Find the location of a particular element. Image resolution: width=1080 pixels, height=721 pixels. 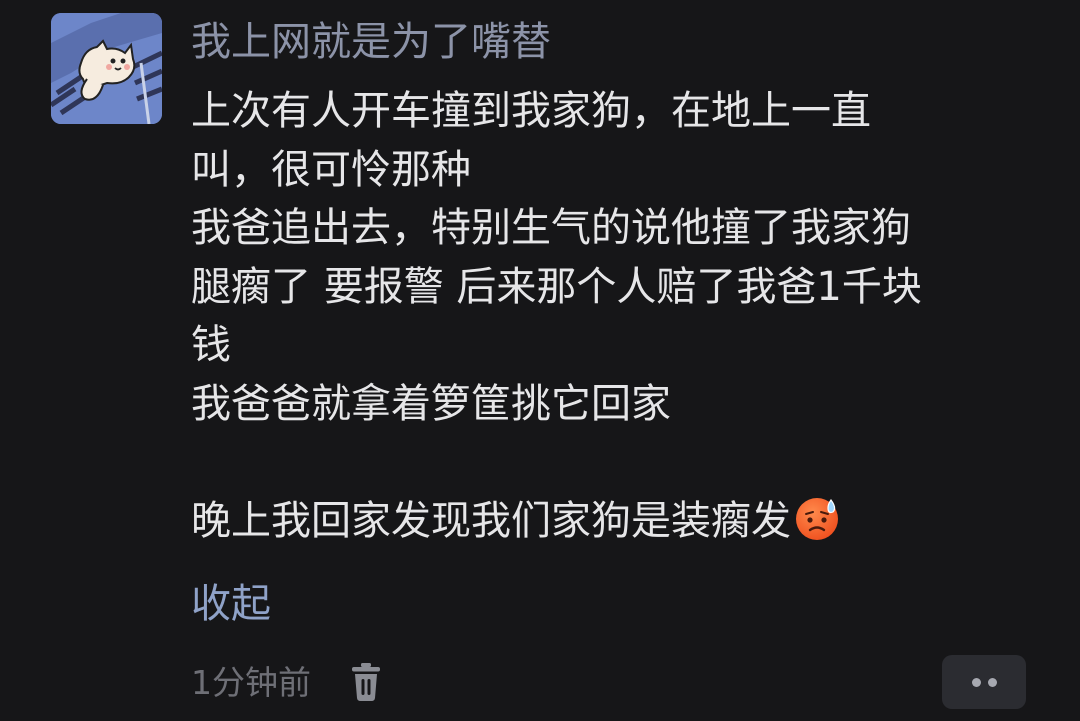

comment-line: 腿瘸了 要报警 后来那个人赔了我爸1千块 is located at coordinates (556, 286).